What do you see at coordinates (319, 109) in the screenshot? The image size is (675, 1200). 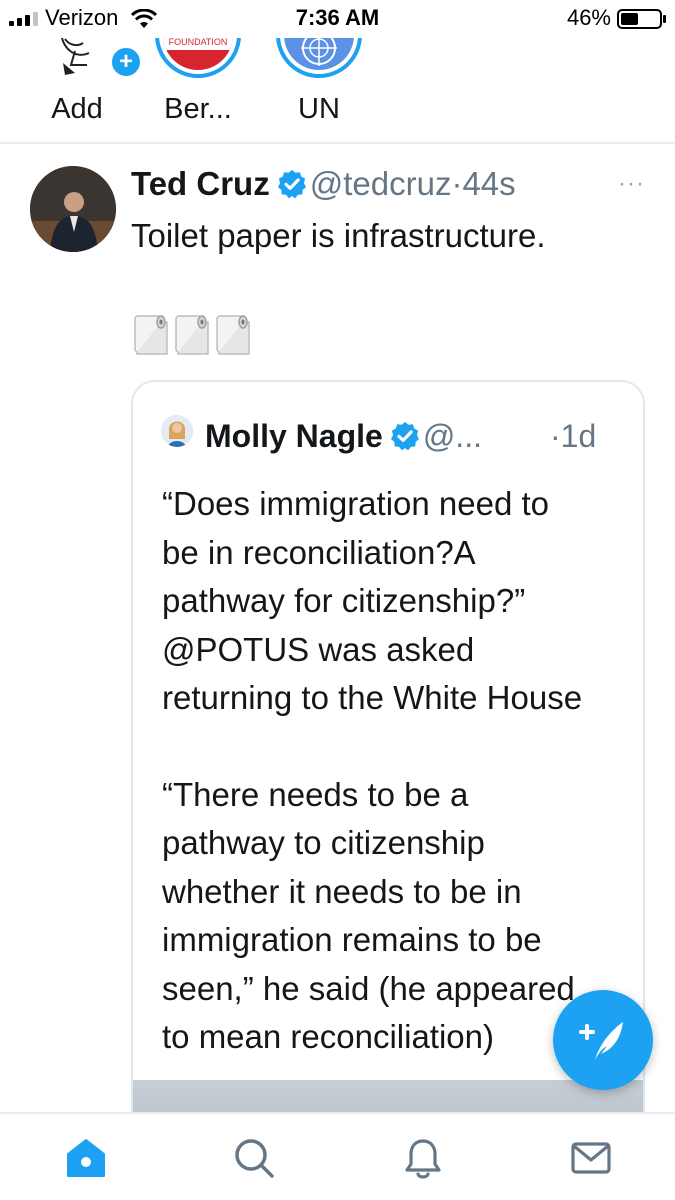 I see `fleet-label: UN` at bounding box center [319, 109].